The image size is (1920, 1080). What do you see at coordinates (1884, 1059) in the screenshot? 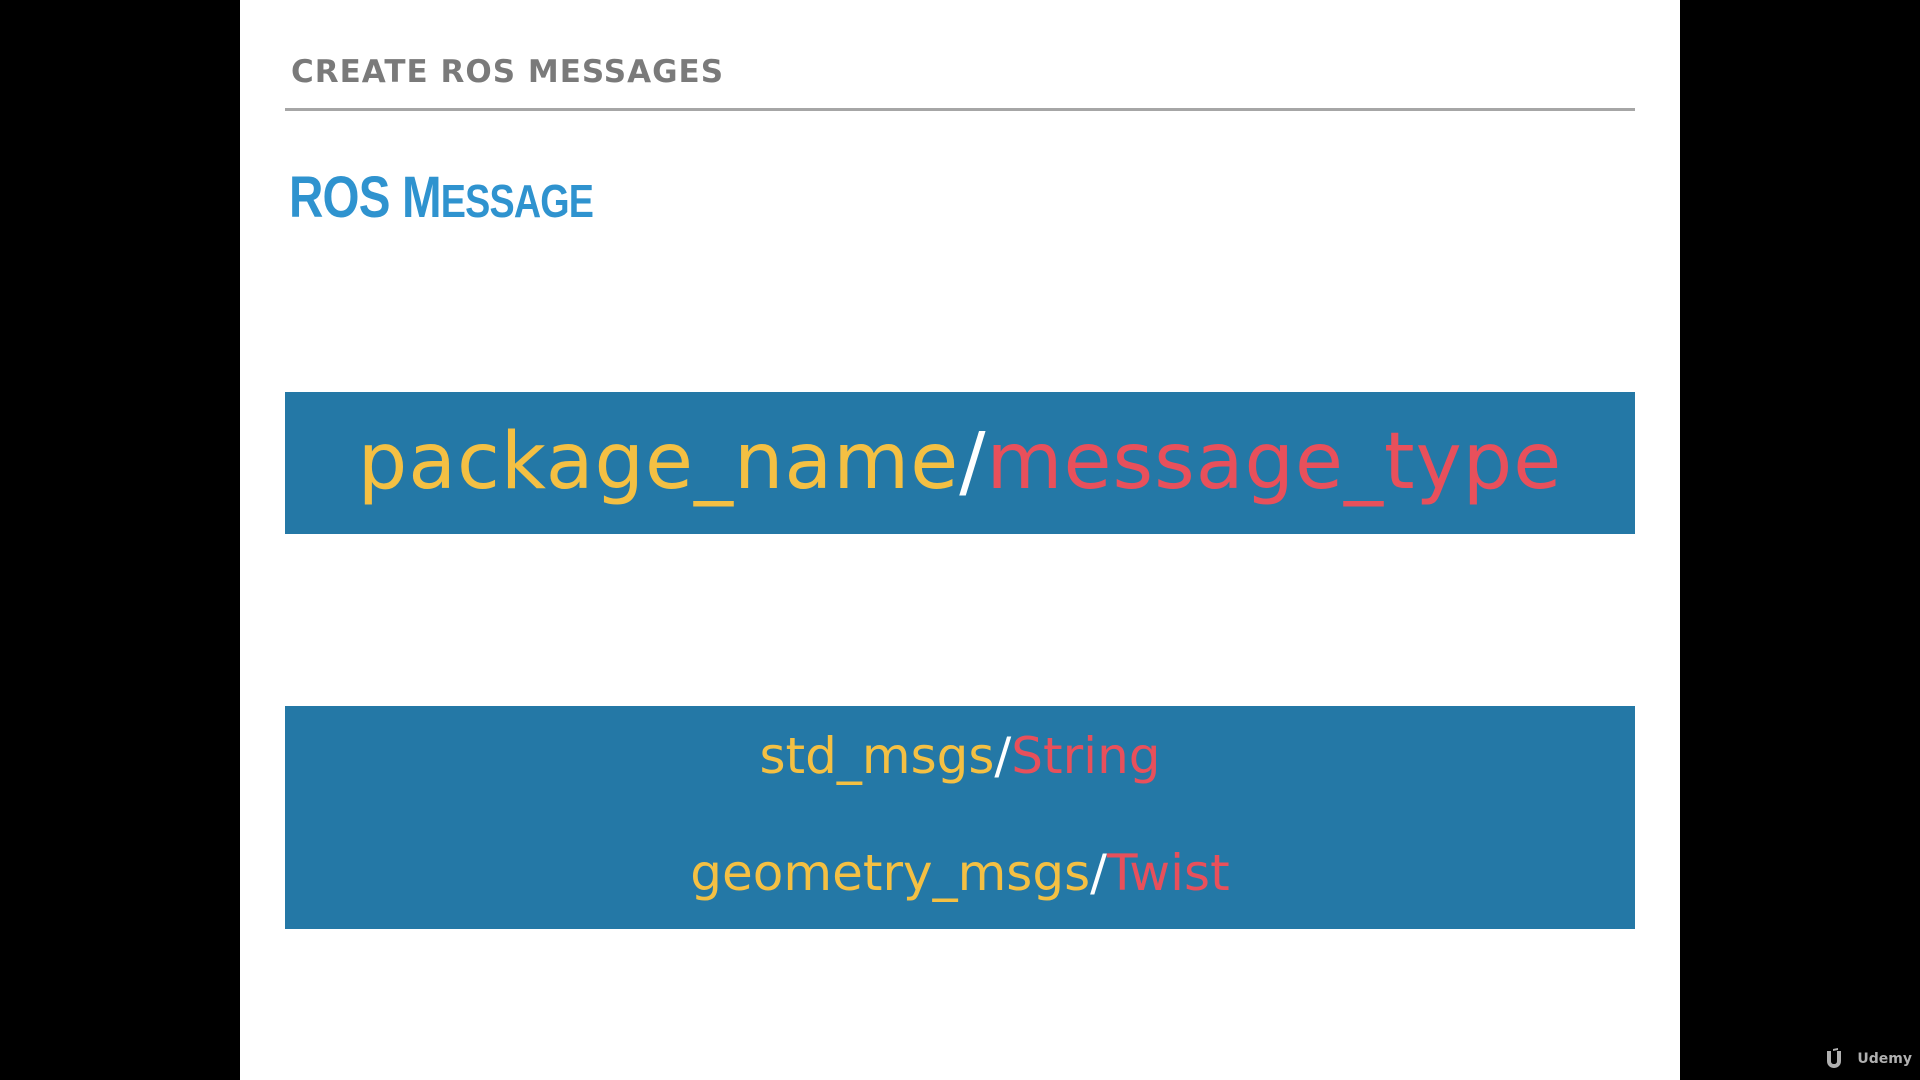
I see `watermark-text: Udemy` at bounding box center [1884, 1059].